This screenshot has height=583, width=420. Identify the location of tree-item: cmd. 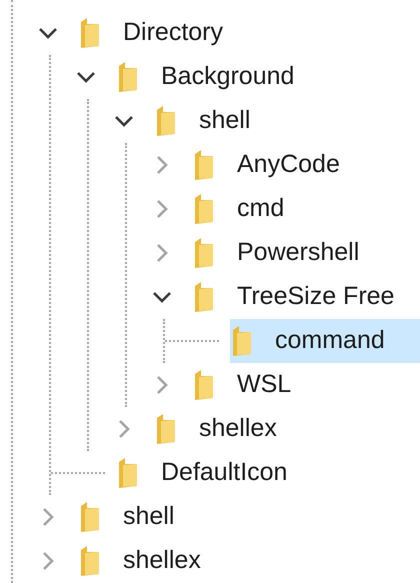
(240, 209).